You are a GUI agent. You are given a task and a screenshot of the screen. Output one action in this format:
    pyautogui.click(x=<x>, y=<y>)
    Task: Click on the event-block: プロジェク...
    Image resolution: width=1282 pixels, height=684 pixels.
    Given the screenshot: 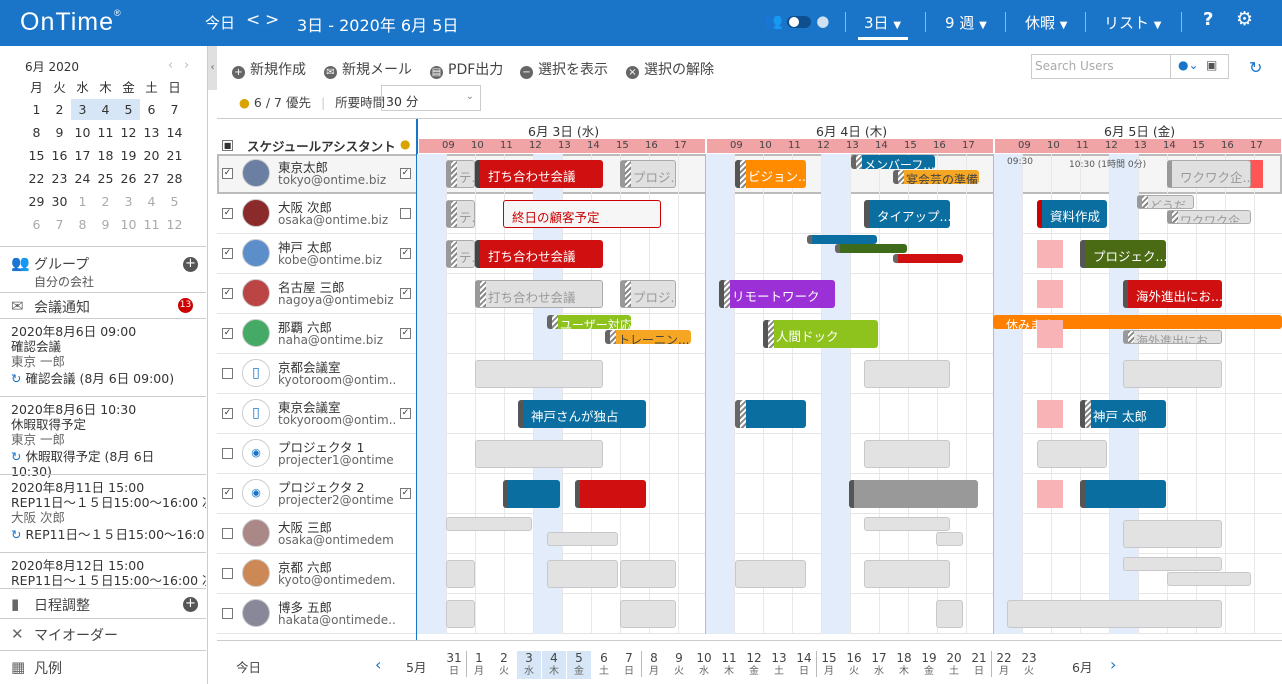 What is the action you would take?
    pyautogui.click(x=1123, y=254)
    